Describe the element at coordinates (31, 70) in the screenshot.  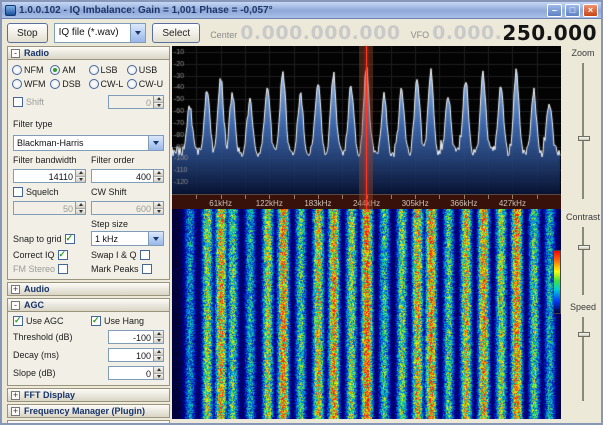
I see `mode-nfm: NFM` at that location.